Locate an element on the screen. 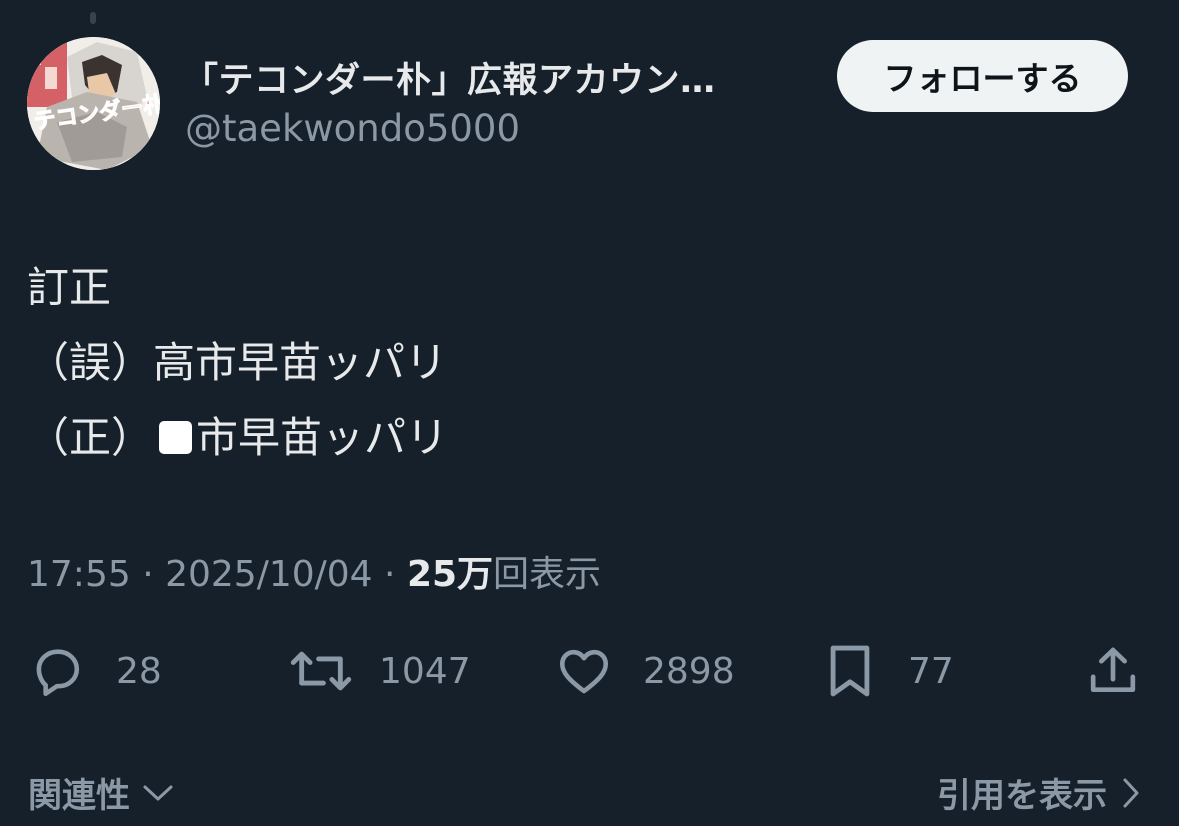  tweet-line: 訂正 is located at coordinates (69, 287).